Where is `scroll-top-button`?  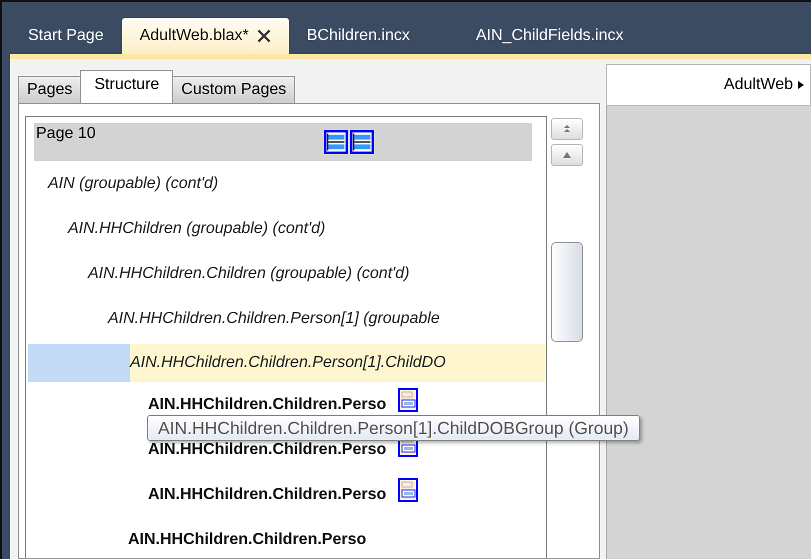
scroll-top-button is located at coordinates (567, 129).